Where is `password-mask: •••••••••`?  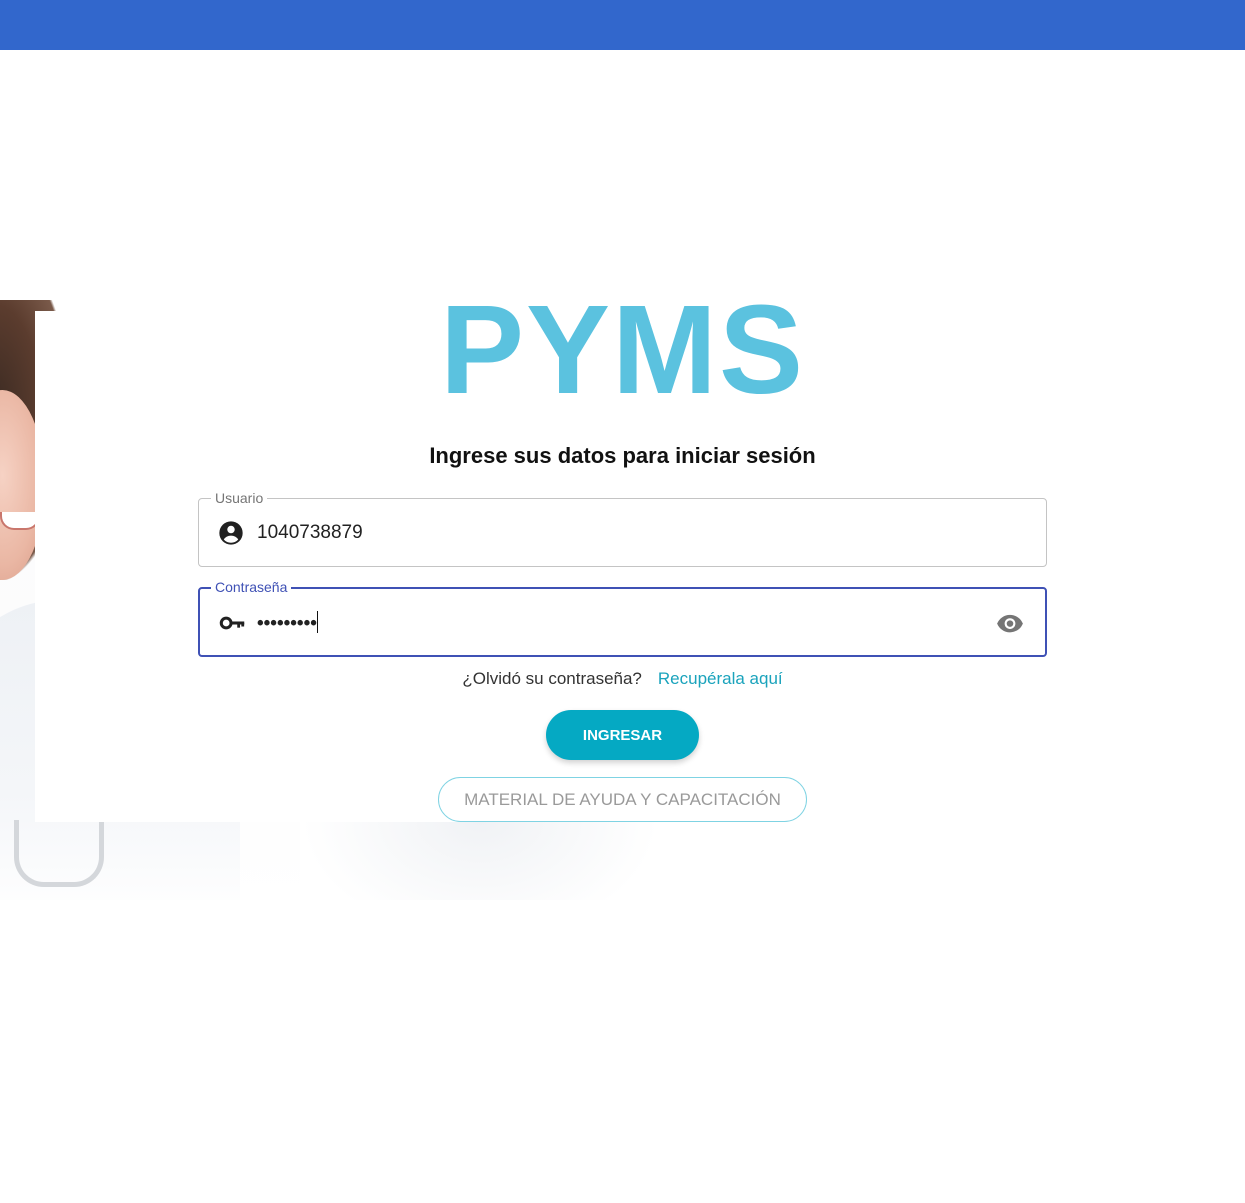 password-mask: ••••••••• is located at coordinates (287, 623).